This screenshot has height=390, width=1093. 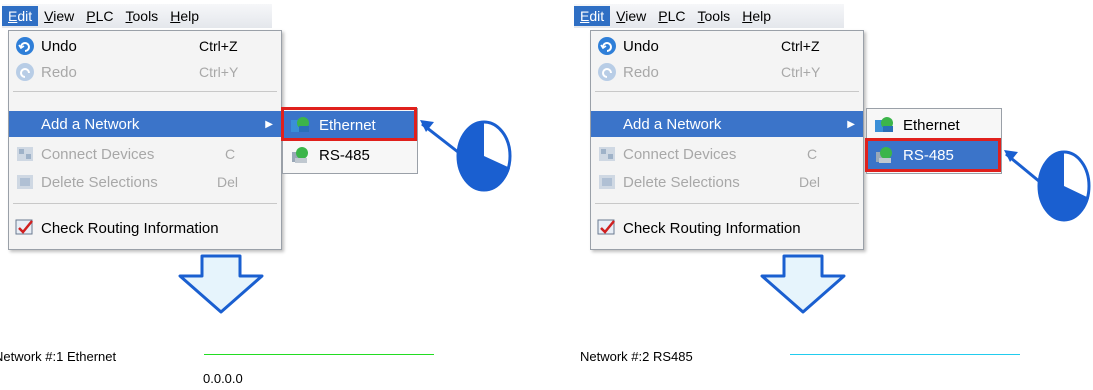 I want to click on submenu-item-rs485: RS-485, so click(x=350, y=155).